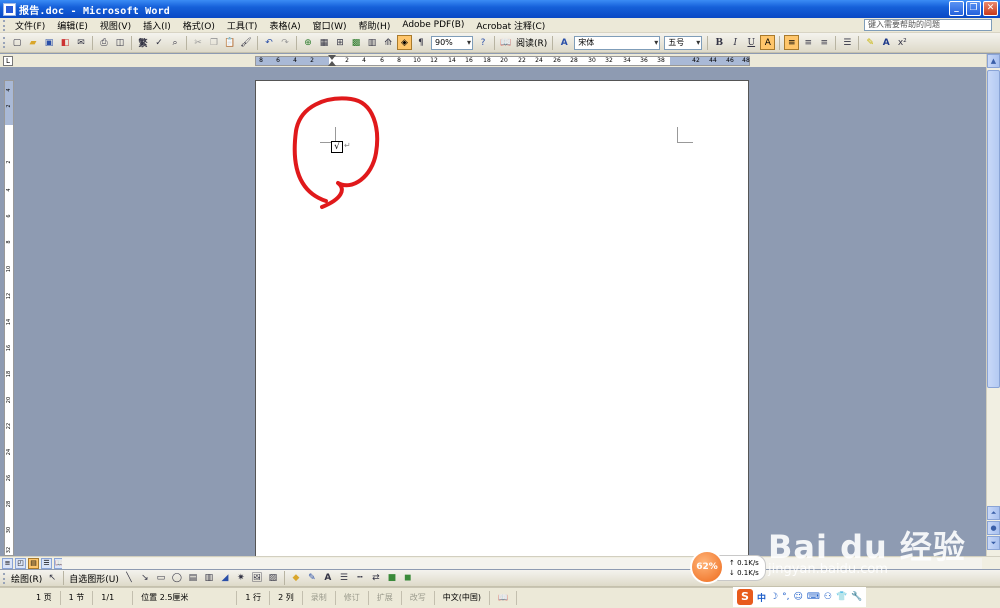 This screenshot has height=608, width=1000. Describe the element at coordinates (52, 578) in the screenshot. I see `select-objects-icon: ↖` at that location.